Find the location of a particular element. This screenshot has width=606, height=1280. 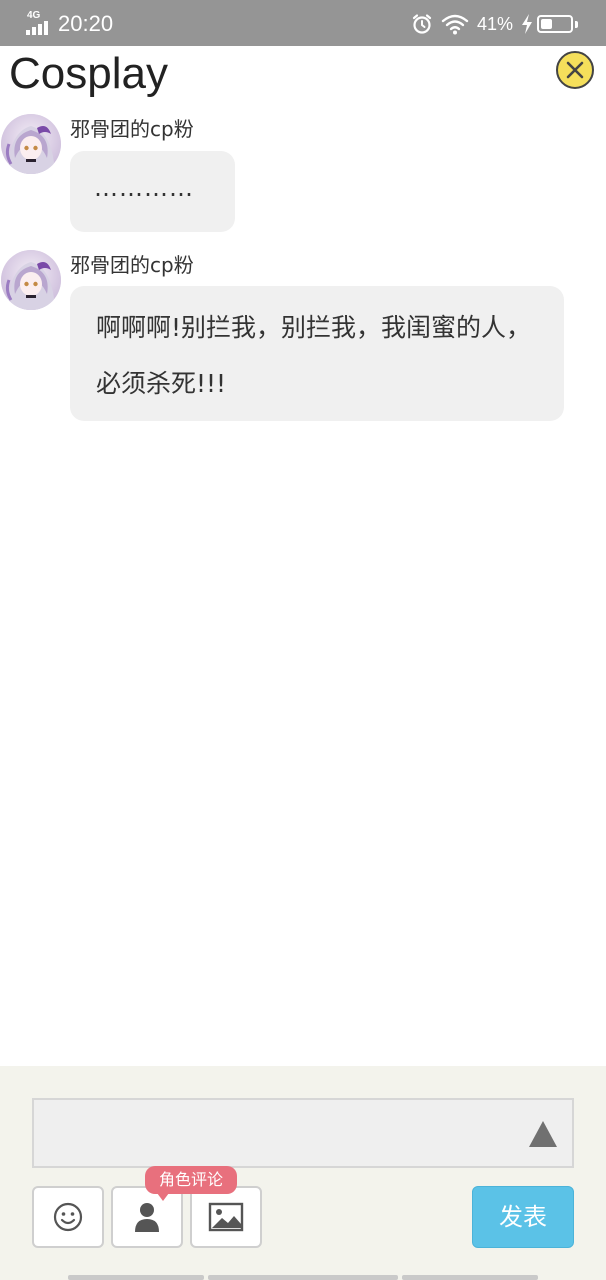

battery-level is located at coordinates (546, 24).